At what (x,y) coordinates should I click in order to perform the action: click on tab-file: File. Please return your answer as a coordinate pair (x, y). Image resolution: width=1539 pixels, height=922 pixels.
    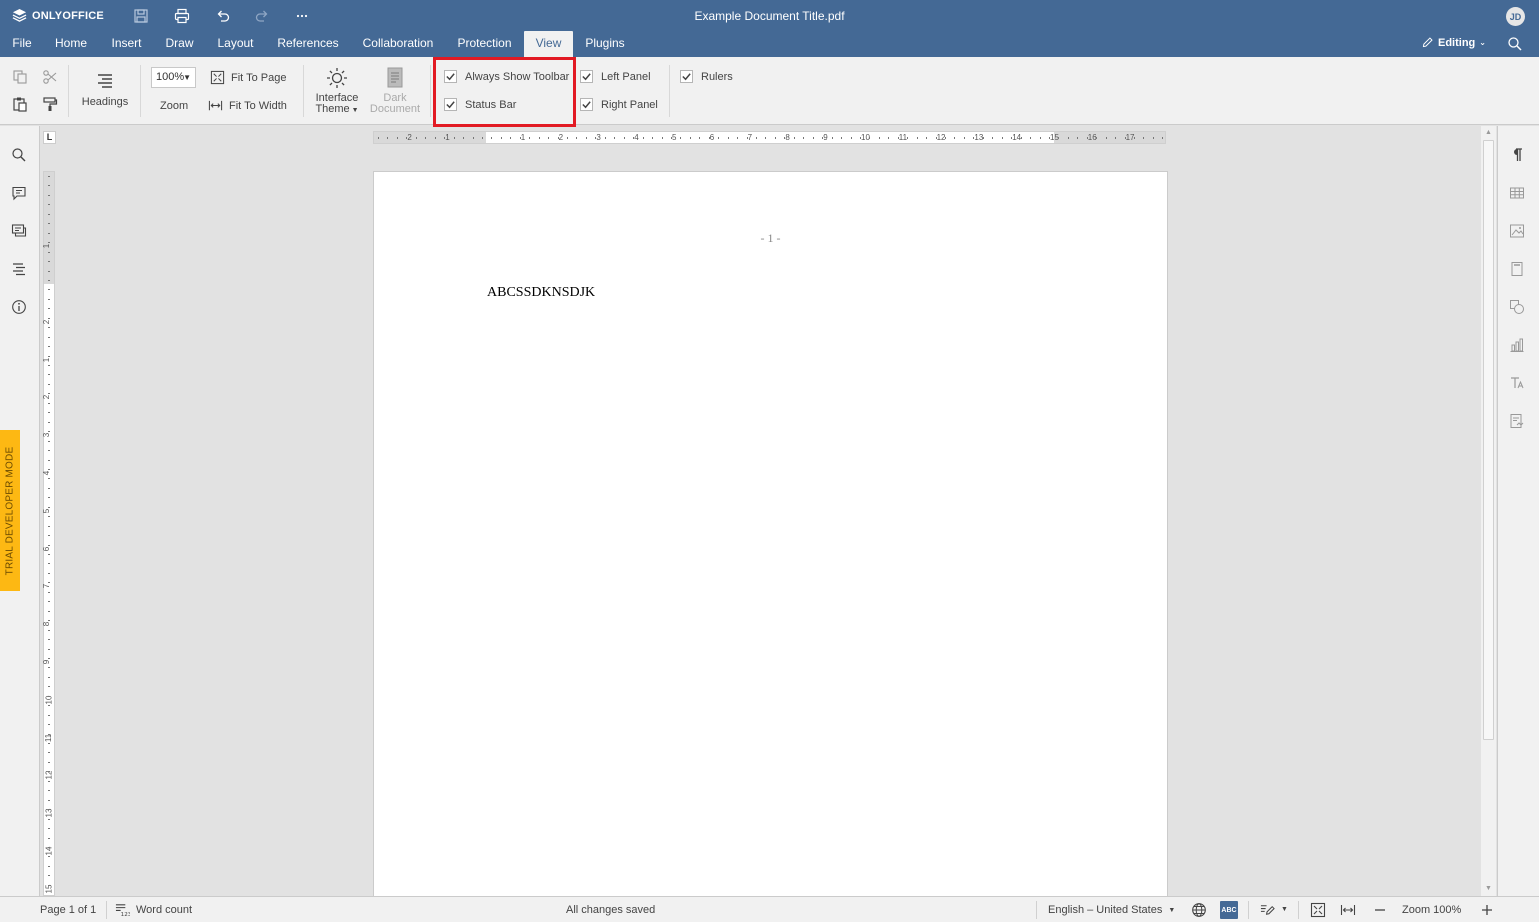
    Looking at the image, I should click on (22, 44).